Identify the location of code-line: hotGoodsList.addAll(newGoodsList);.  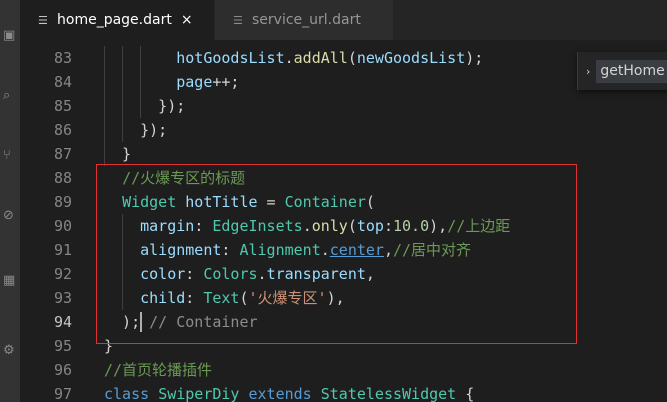
(293, 58).